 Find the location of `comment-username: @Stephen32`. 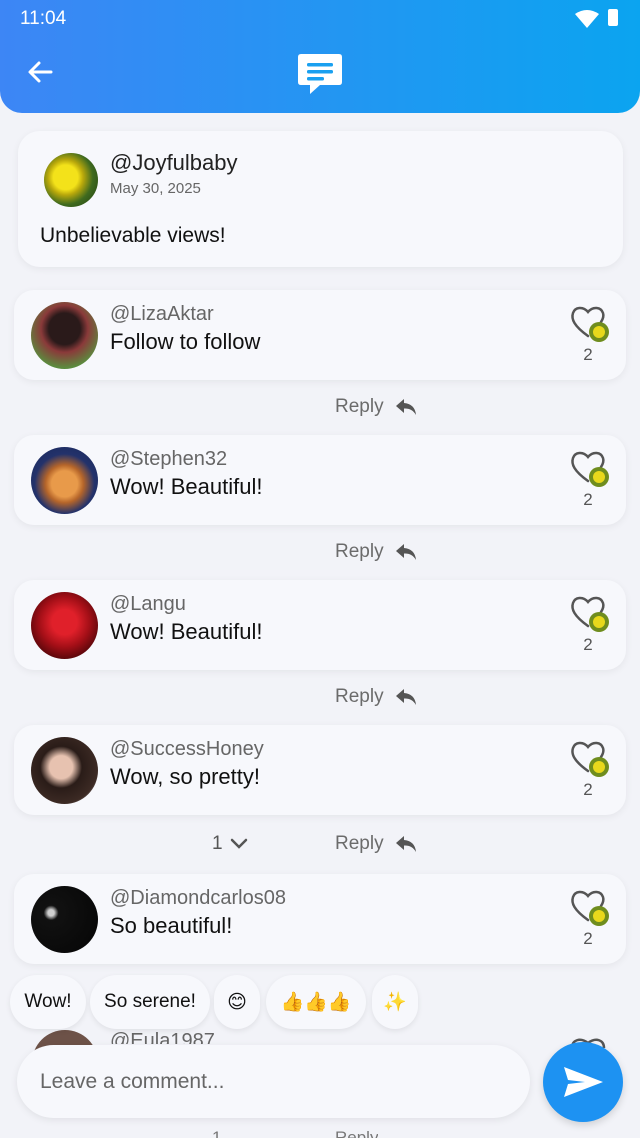

comment-username: @Stephen32 is located at coordinates (168, 459).